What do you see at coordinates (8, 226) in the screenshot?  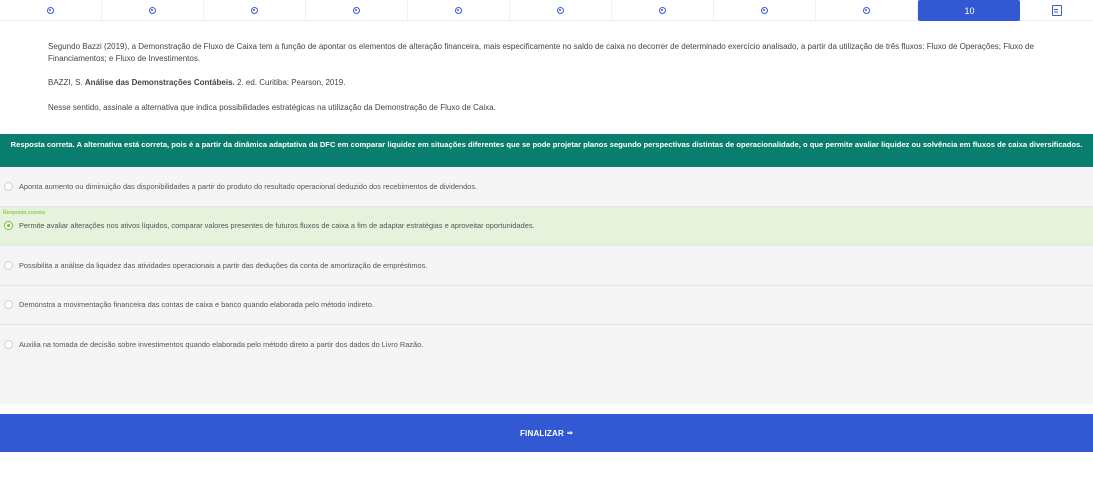 I see `radio-button-selected` at bounding box center [8, 226].